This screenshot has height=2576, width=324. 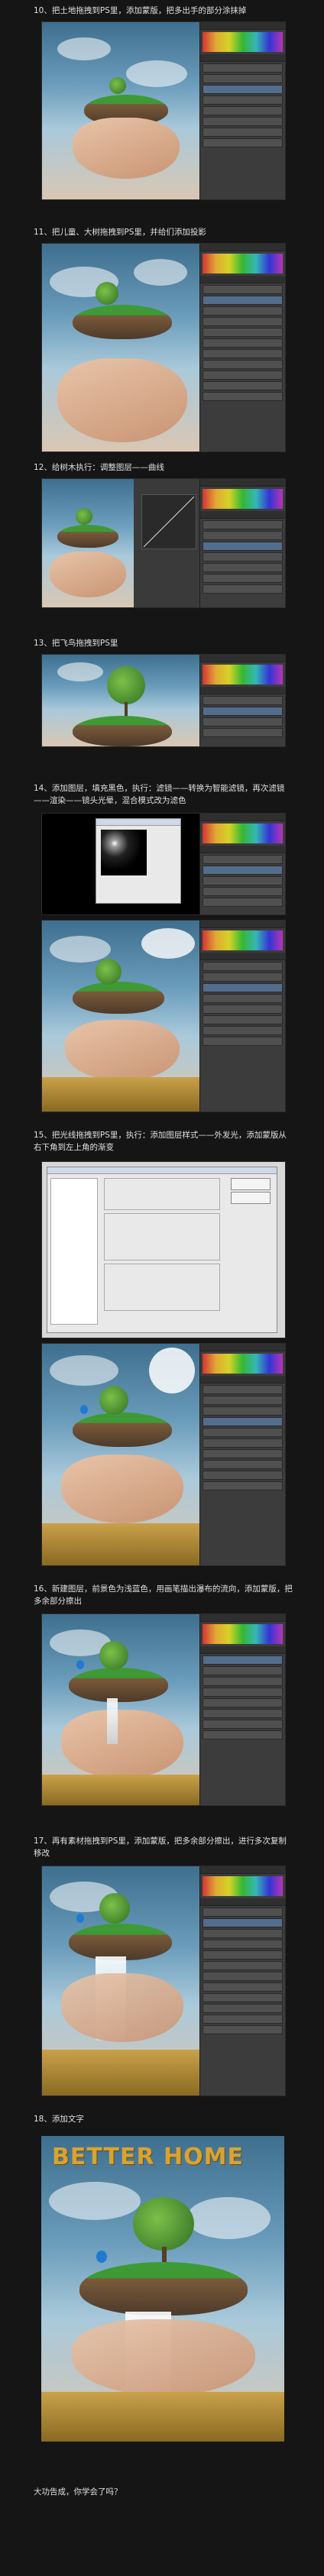 I want to click on layer-style-dialog, so click(x=162, y=1250).